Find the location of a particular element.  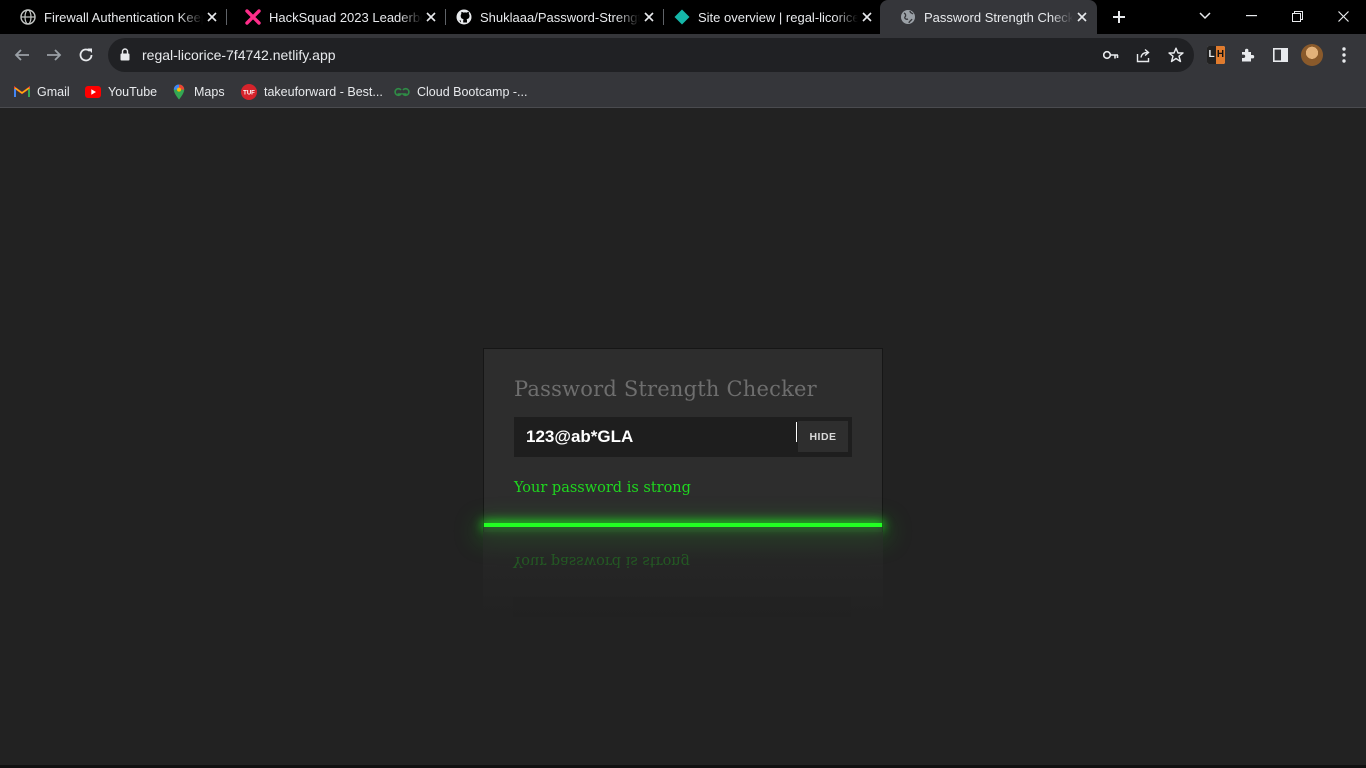

tab-netlify: Site overview | regal-licorice is located at coordinates (768, 17).